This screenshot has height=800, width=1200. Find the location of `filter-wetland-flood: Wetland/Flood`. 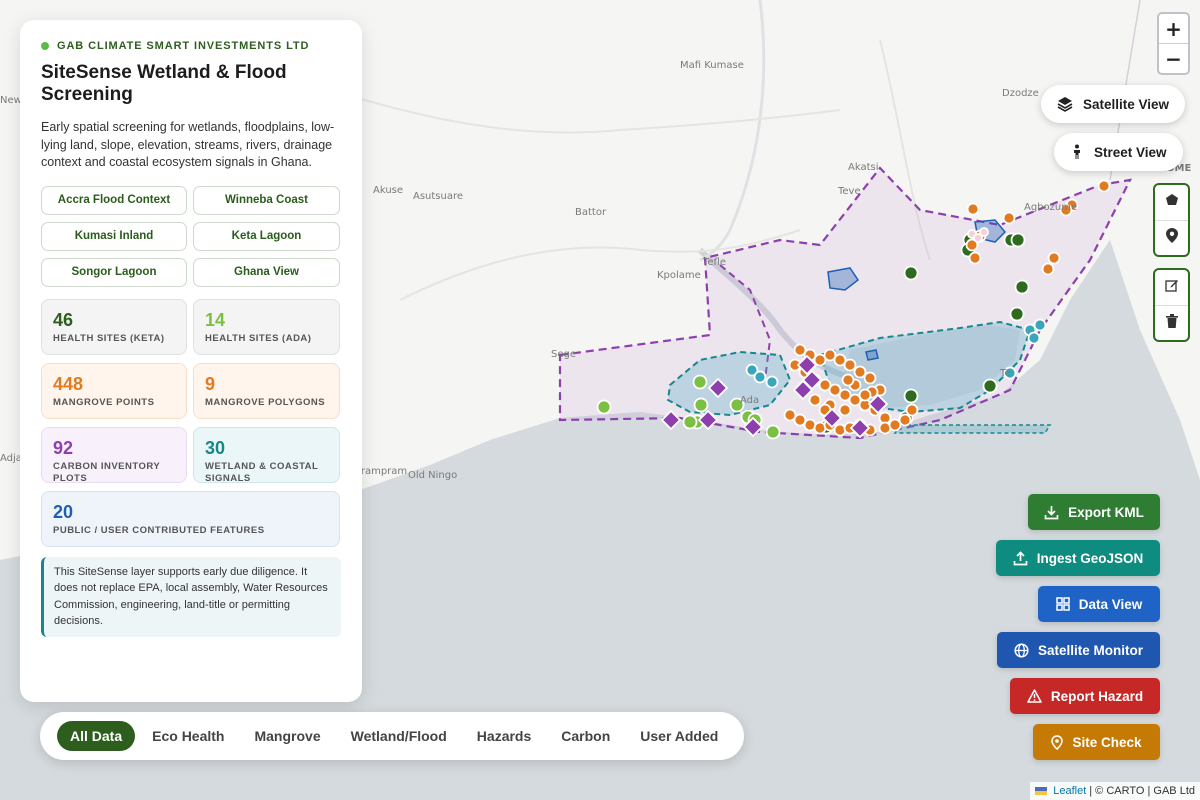

filter-wetland-flood: Wetland/Flood is located at coordinates (399, 736).